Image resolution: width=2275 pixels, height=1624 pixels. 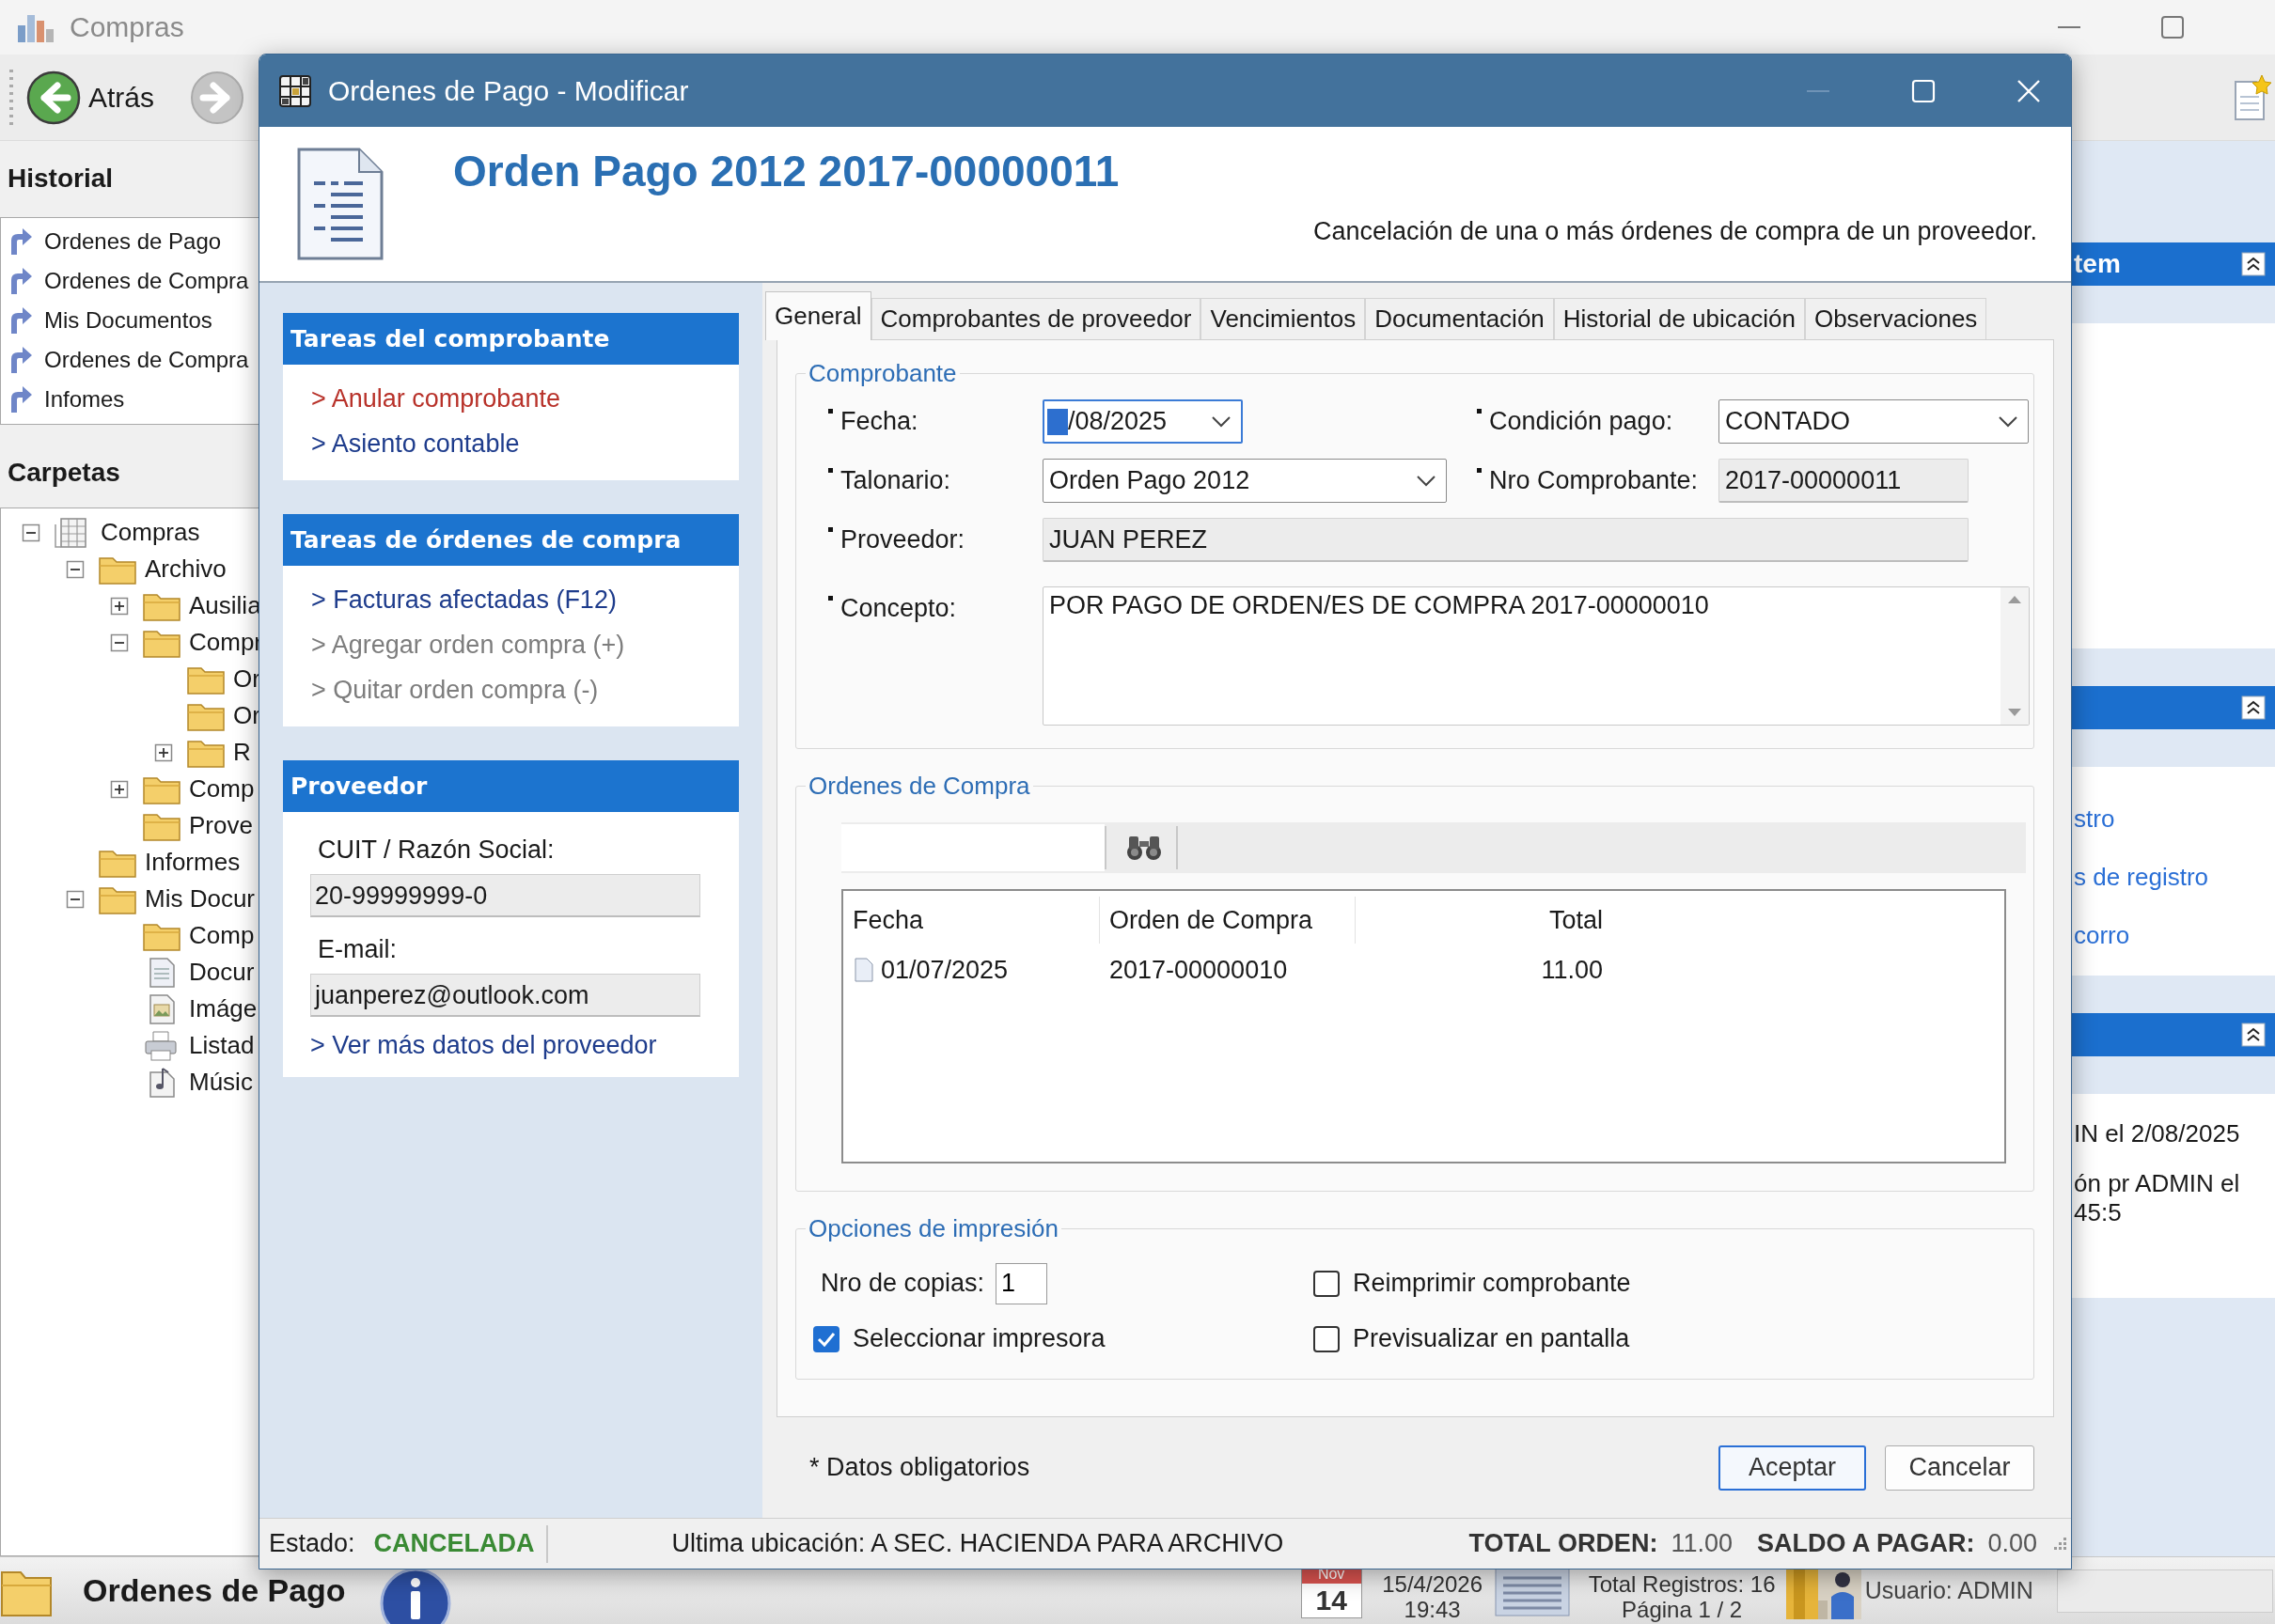 What do you see at coordinates (2028, 90) in the screenshot?
I see `close-icon` at bounding box center [2028, 90].